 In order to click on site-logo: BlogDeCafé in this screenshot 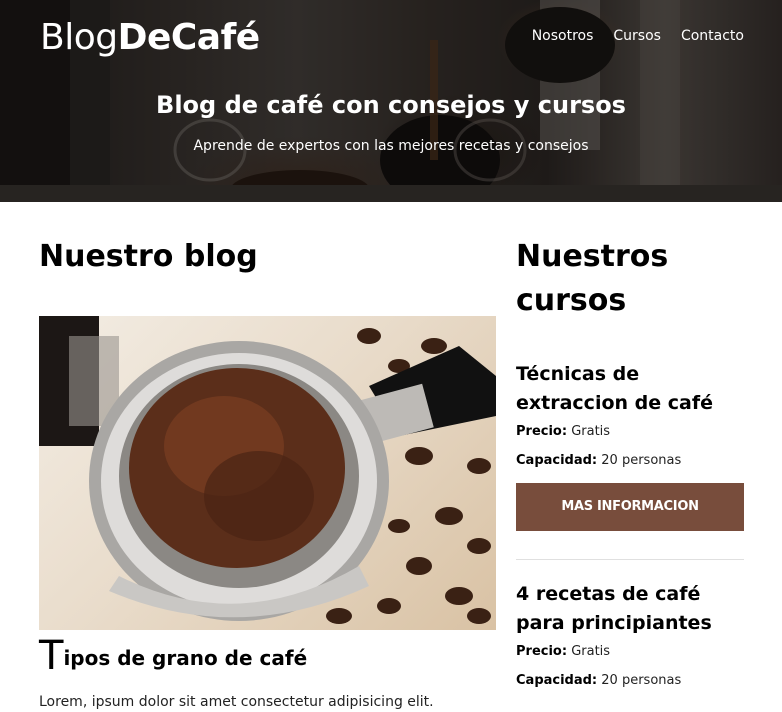, I will do `click(150, 38)`.